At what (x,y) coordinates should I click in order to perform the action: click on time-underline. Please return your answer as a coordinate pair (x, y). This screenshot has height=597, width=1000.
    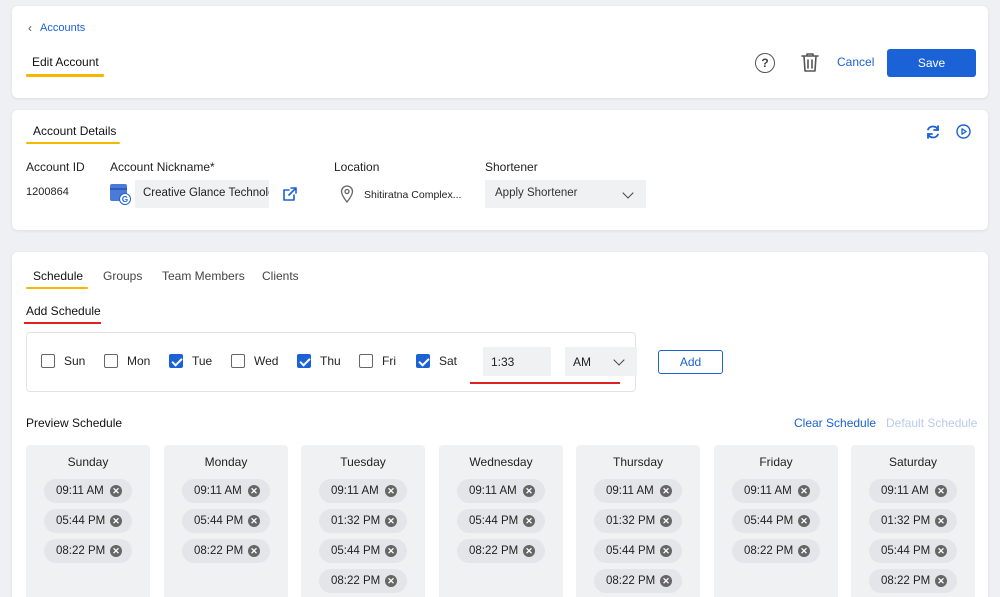
    Looking at the image, I should click on (545, 383).